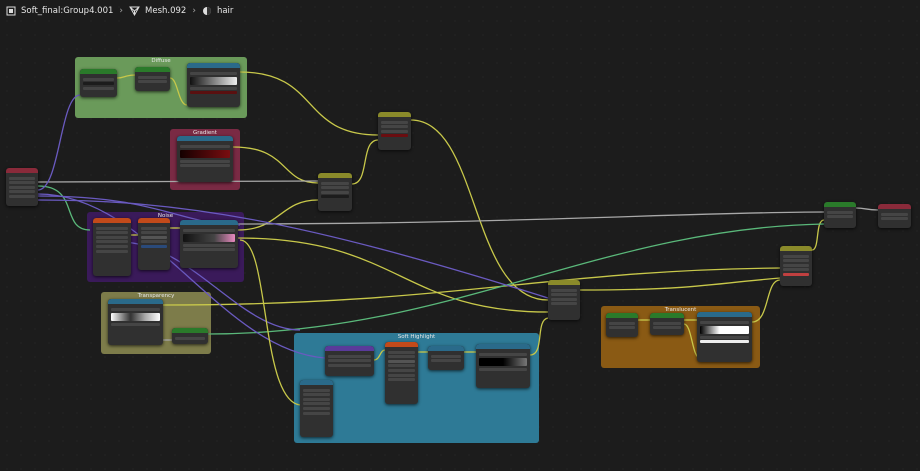 Image resolution: width=920 pixels, height=471 pixels. What do you see at coordinates (840, 215) in the screenshot?
I see `node-principled-shader` at bounding box center [840, 215].